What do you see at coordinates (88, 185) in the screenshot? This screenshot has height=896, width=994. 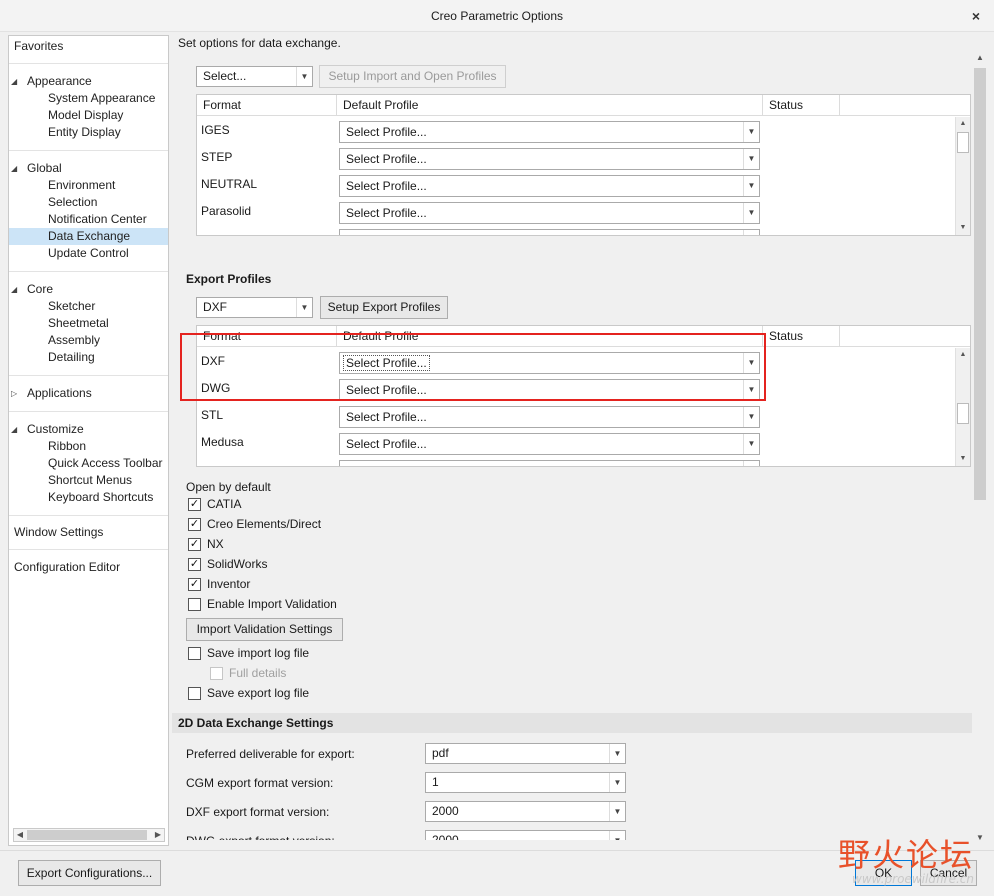 I see `sidebar-item-environment: Environment` at bounding box center [88, 185].